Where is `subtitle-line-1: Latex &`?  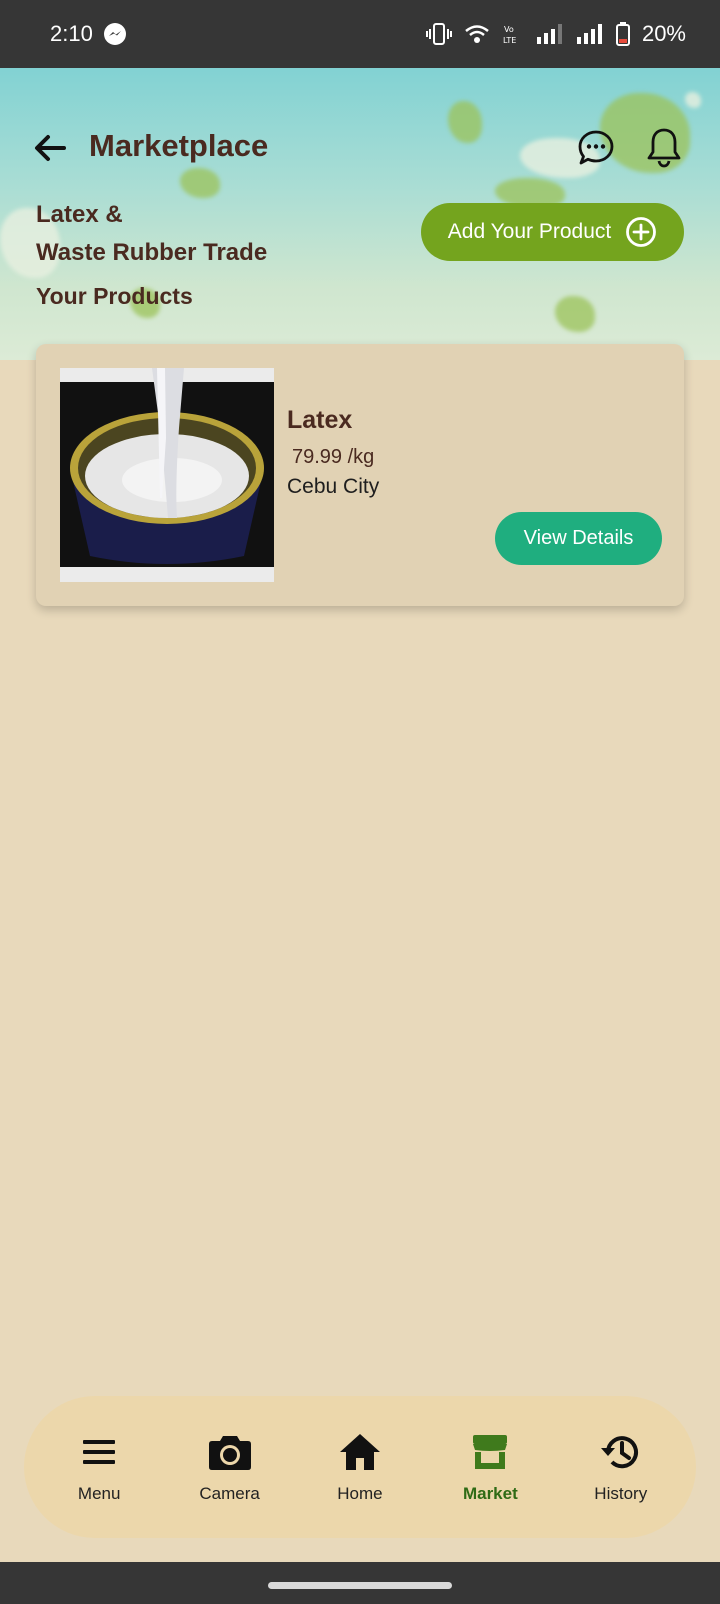
subtitle-line-1: Latex & is located at coordinates (79, 214).